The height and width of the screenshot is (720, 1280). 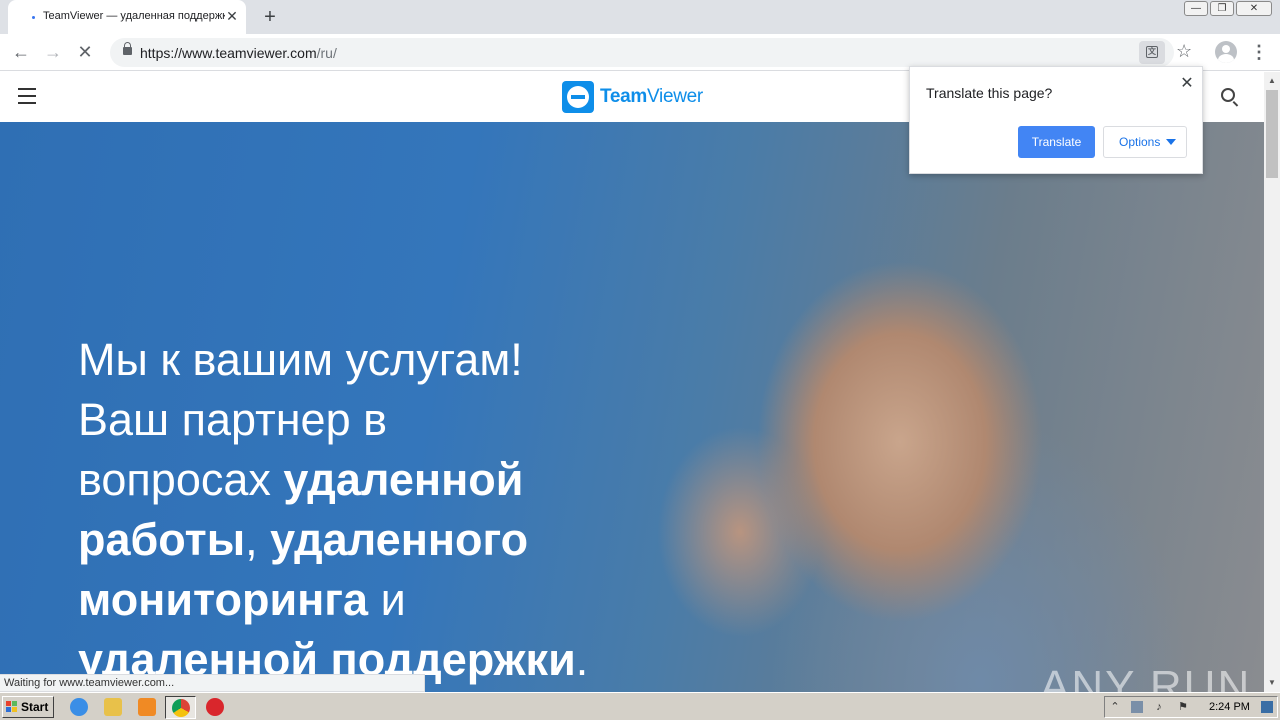 What do you see at coordinates (1259, 52) in the screenshot?
I see `menu-kebab-icon: ⋮` at bounding box center [1259, 52].